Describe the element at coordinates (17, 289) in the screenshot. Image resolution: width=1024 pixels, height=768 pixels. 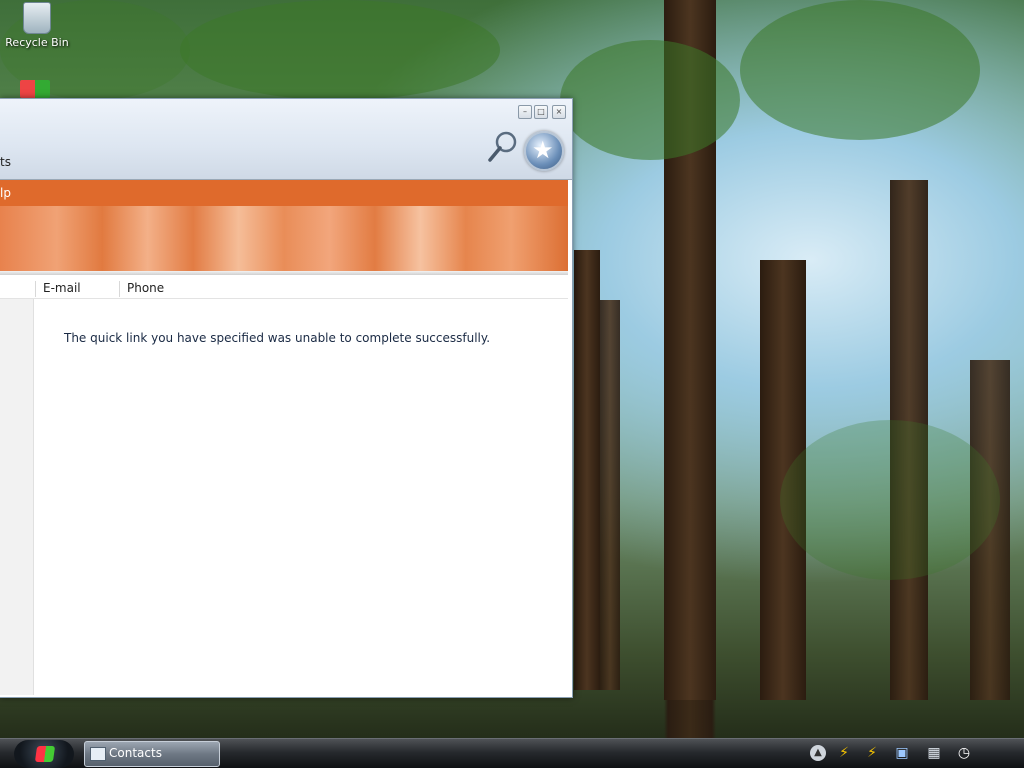
I see `column-header-blank` at that location.